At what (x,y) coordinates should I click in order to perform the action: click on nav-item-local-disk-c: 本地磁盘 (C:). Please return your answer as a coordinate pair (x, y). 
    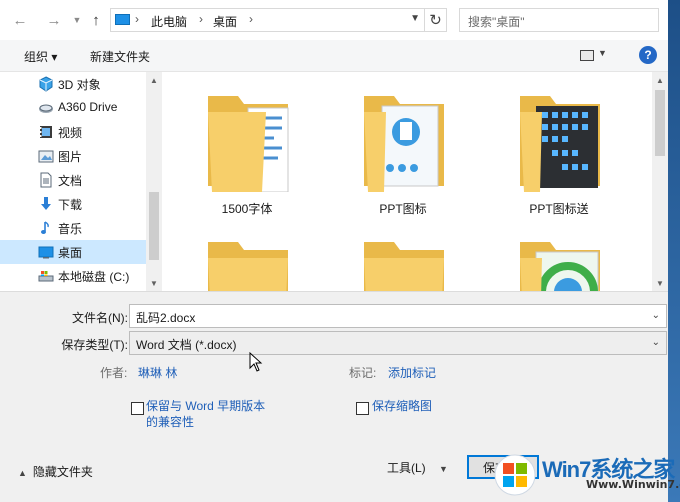
    Looking at the image, I should click on (73, 276).